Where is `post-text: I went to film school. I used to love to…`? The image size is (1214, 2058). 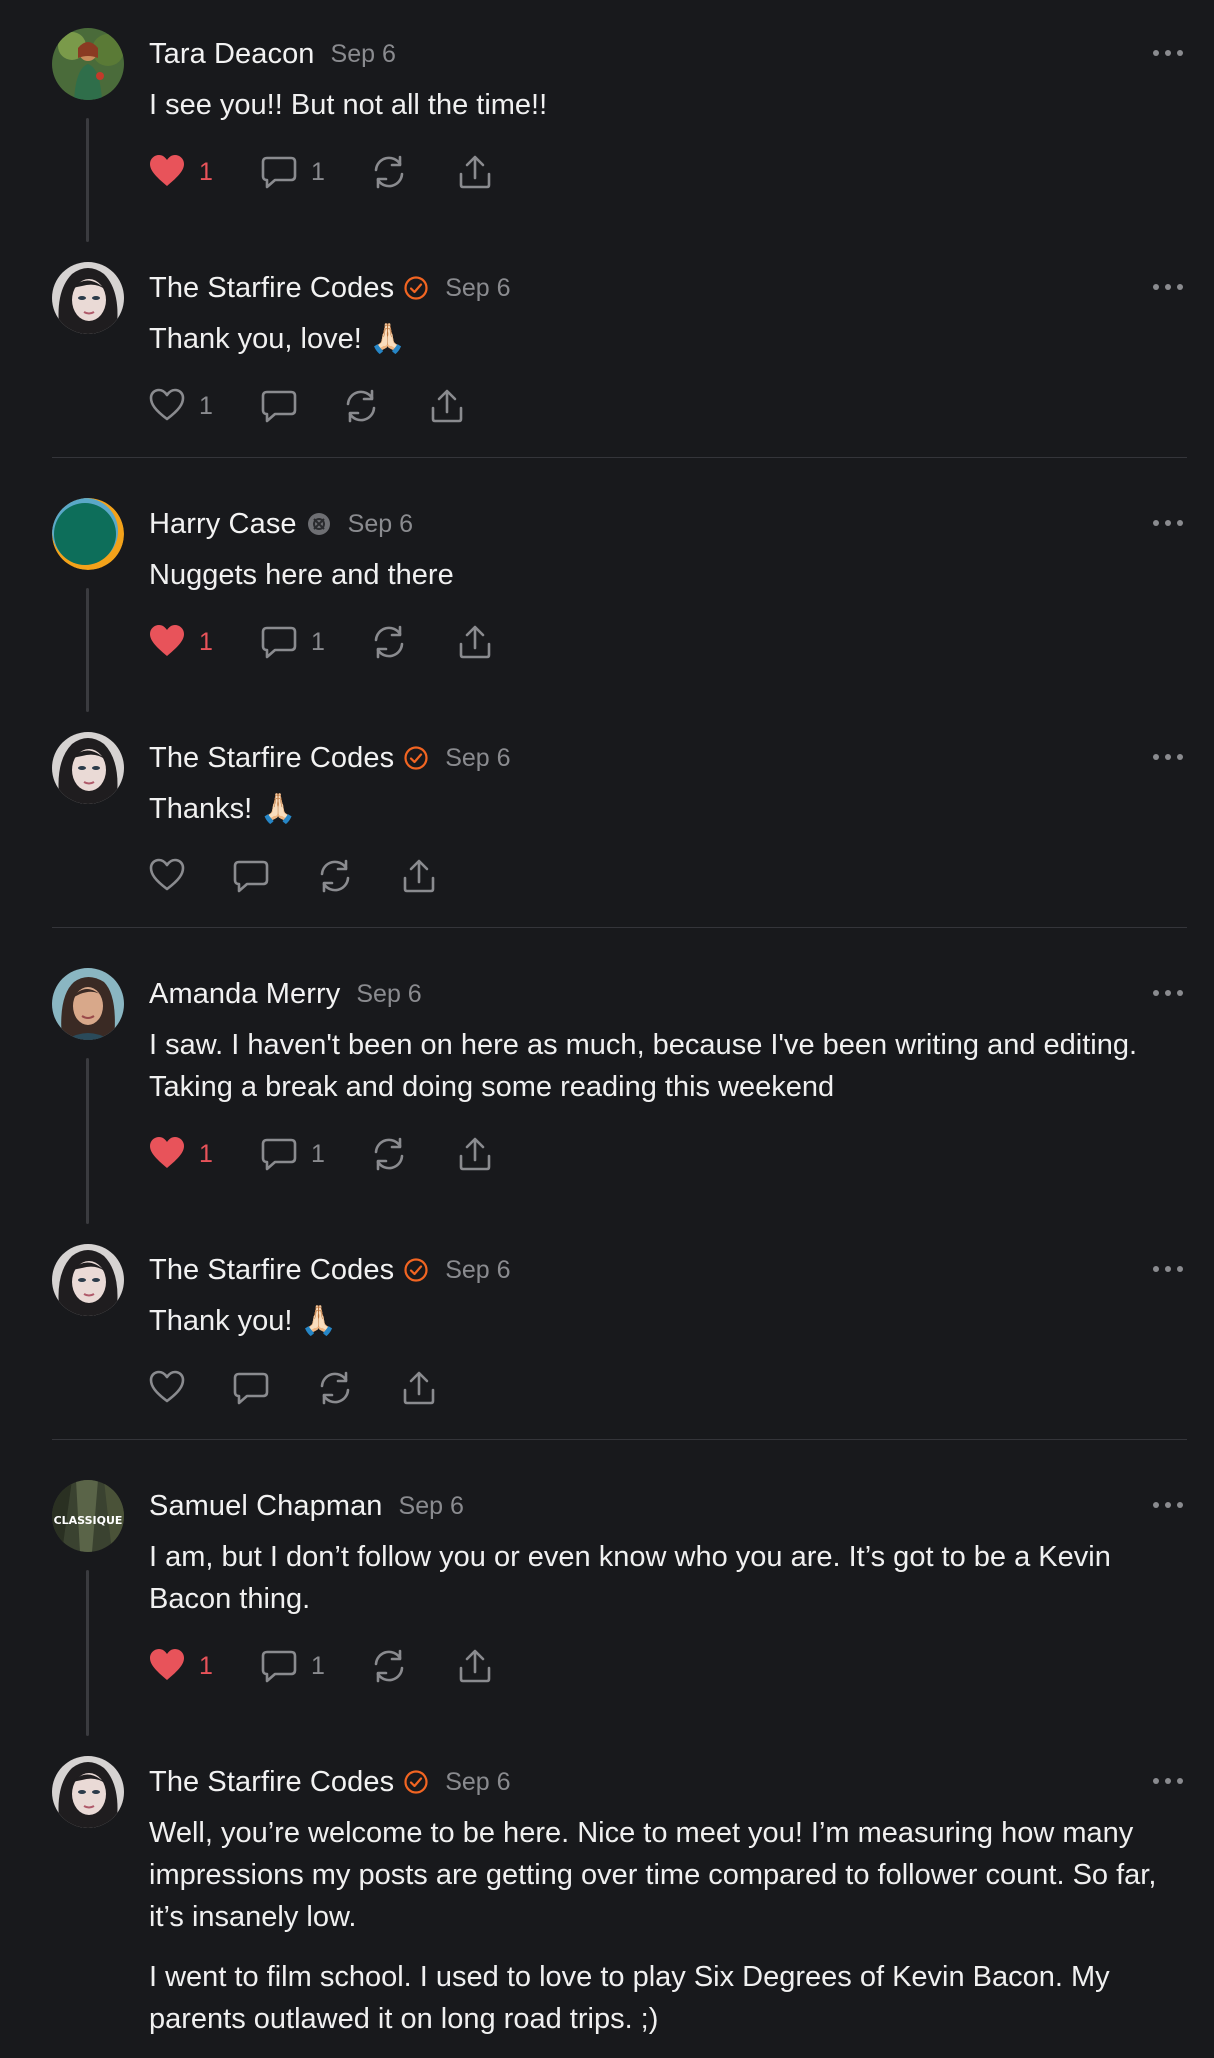 post-text: I went to film school. I used to love to… is located at coordinates (629, 1998).